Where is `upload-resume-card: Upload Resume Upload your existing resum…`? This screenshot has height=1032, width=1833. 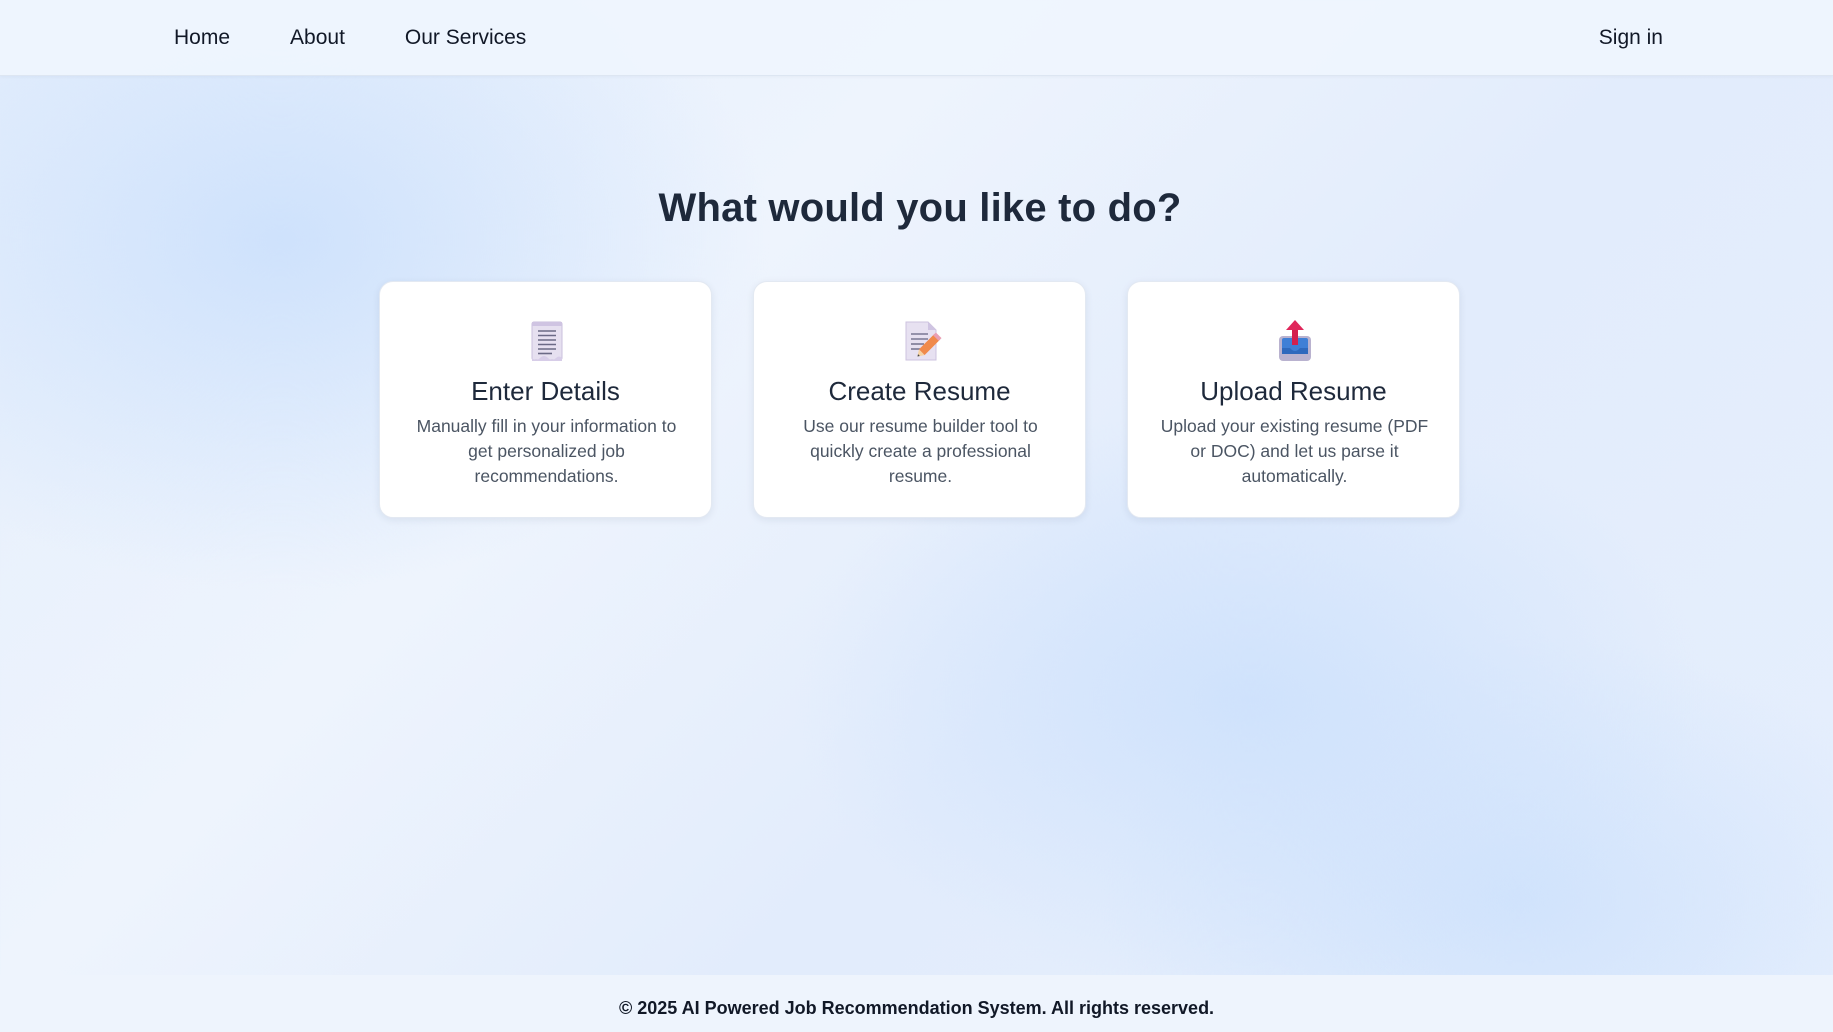 upload-resume-card: Upload Resume Upload your existing resum… is located at coordinates (1293, 399).